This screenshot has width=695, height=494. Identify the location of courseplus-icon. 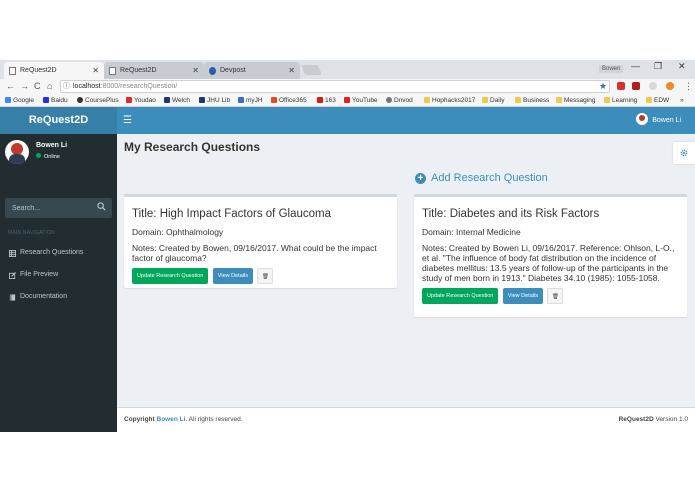
(80, 100).